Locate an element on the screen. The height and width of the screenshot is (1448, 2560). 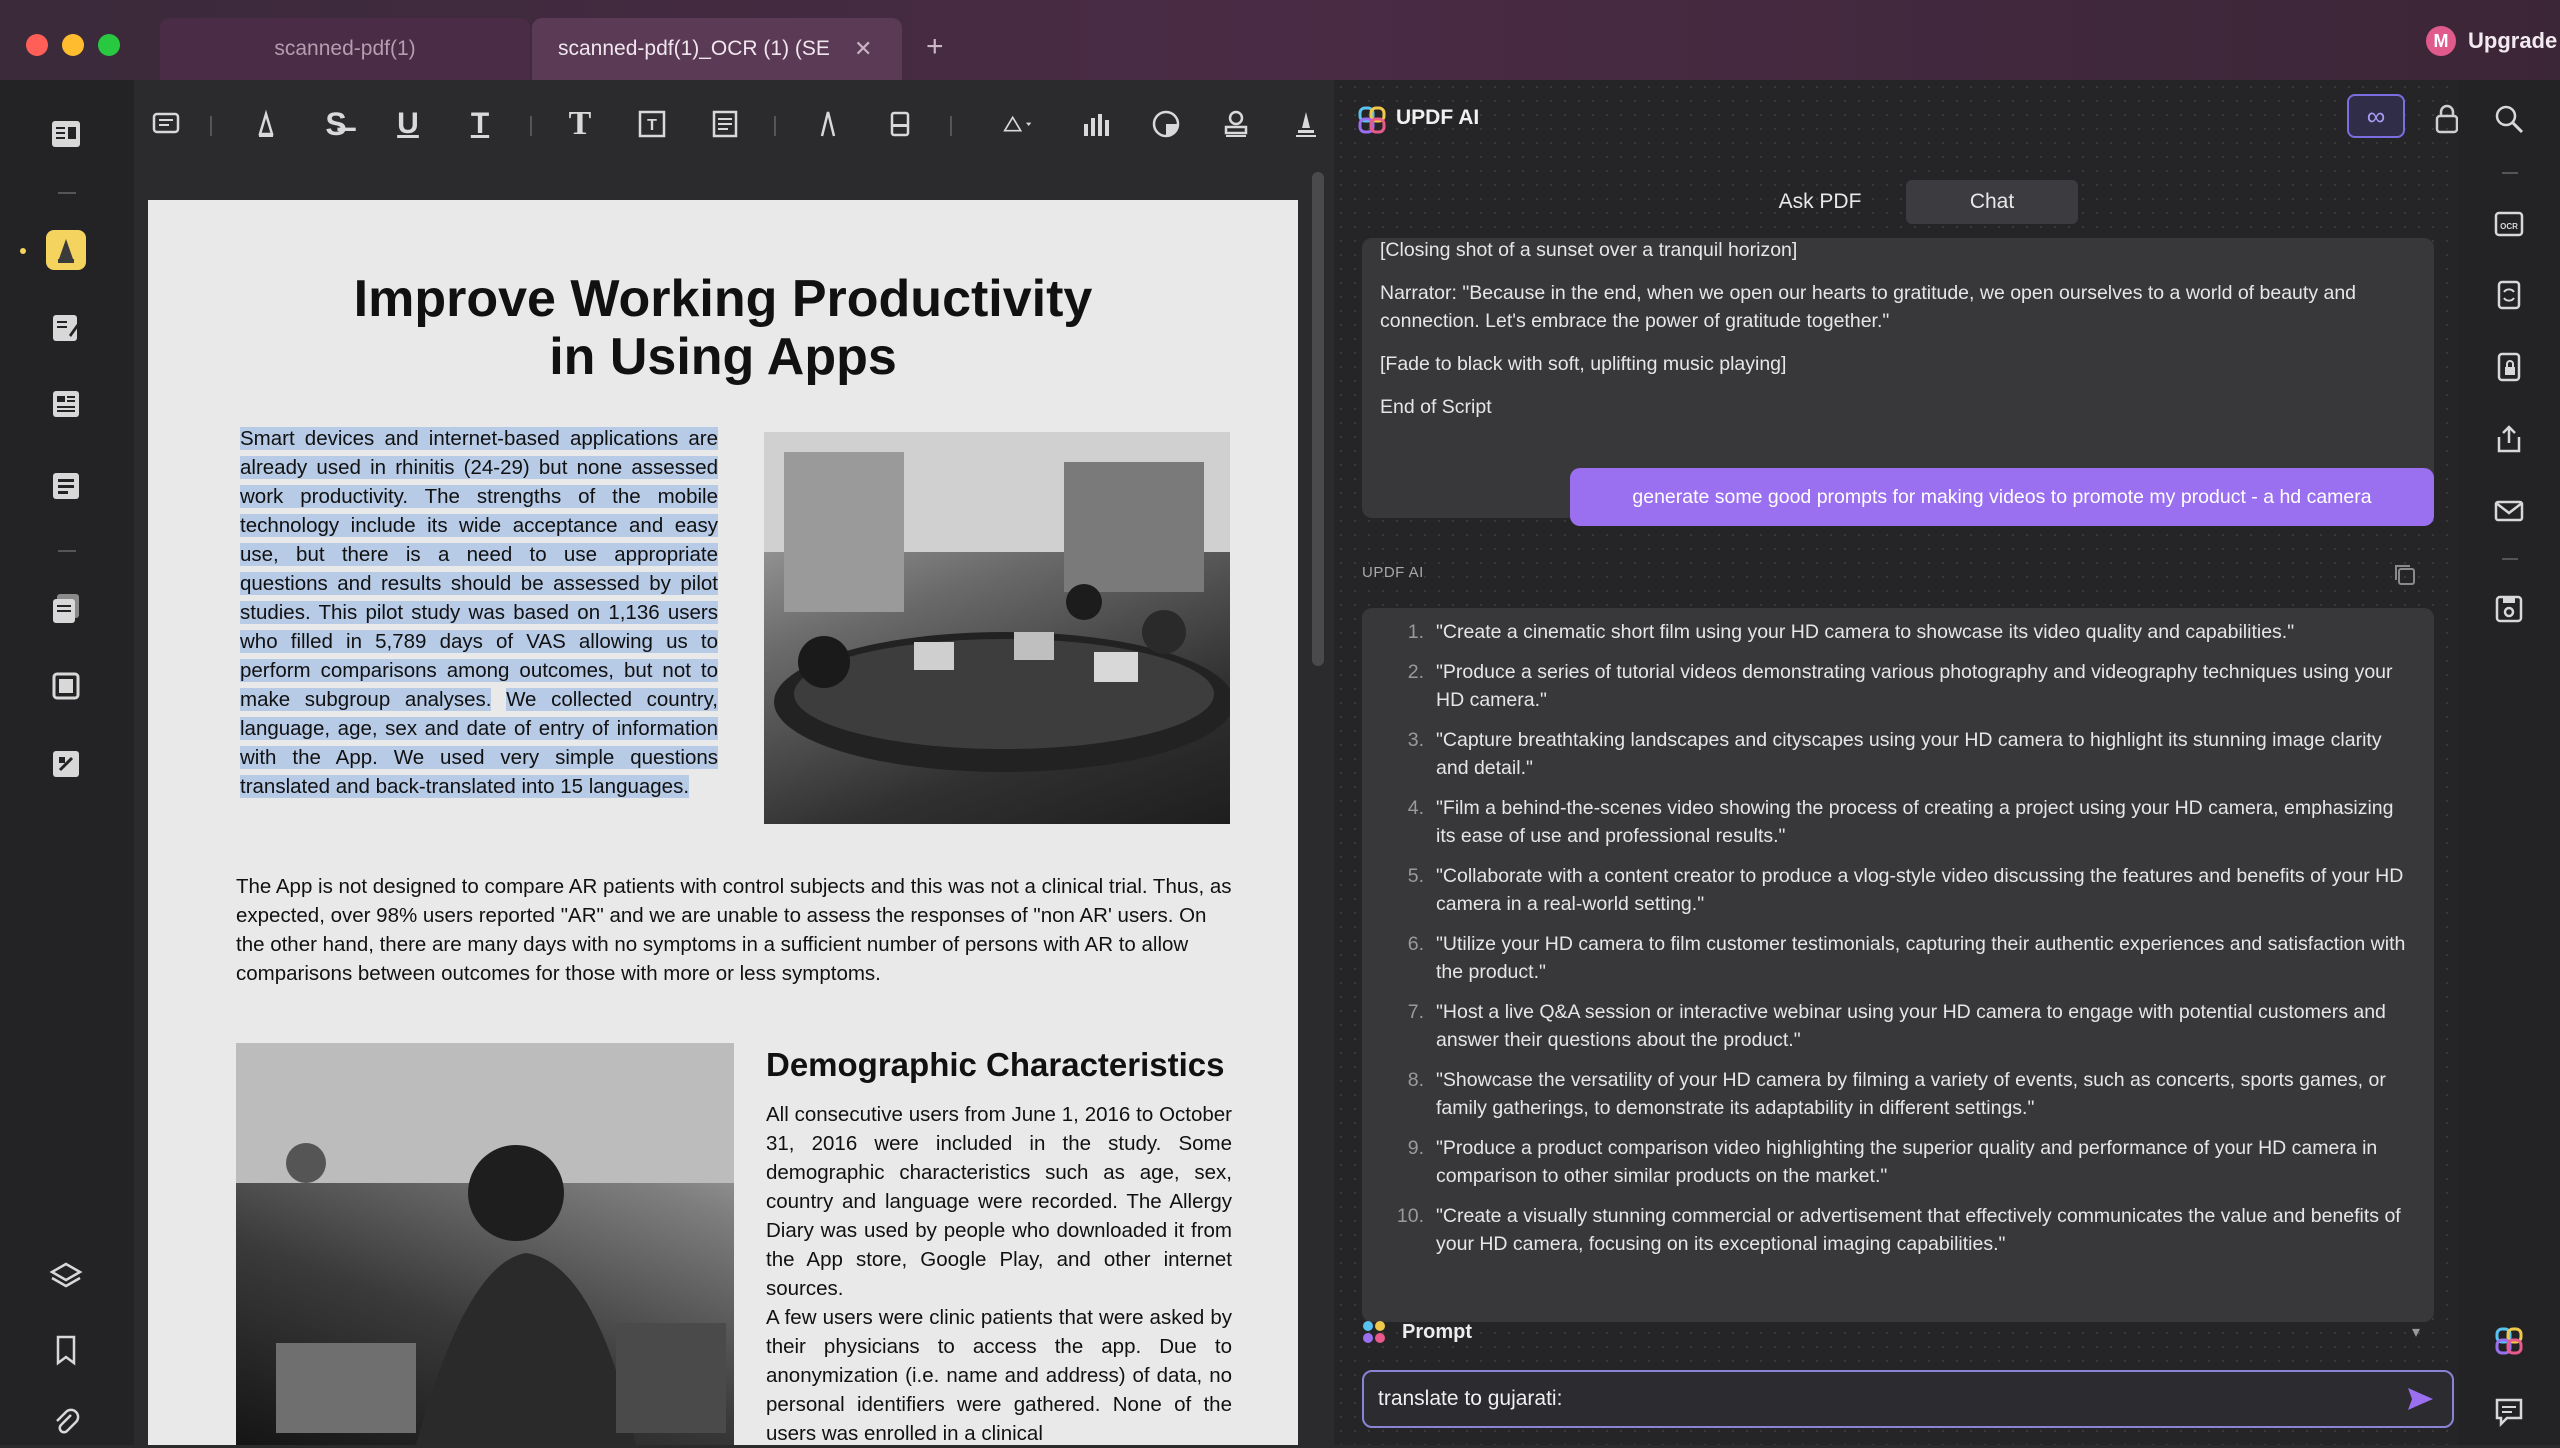
responder-label: UPDF AI is located at coordinates (1393, 572).